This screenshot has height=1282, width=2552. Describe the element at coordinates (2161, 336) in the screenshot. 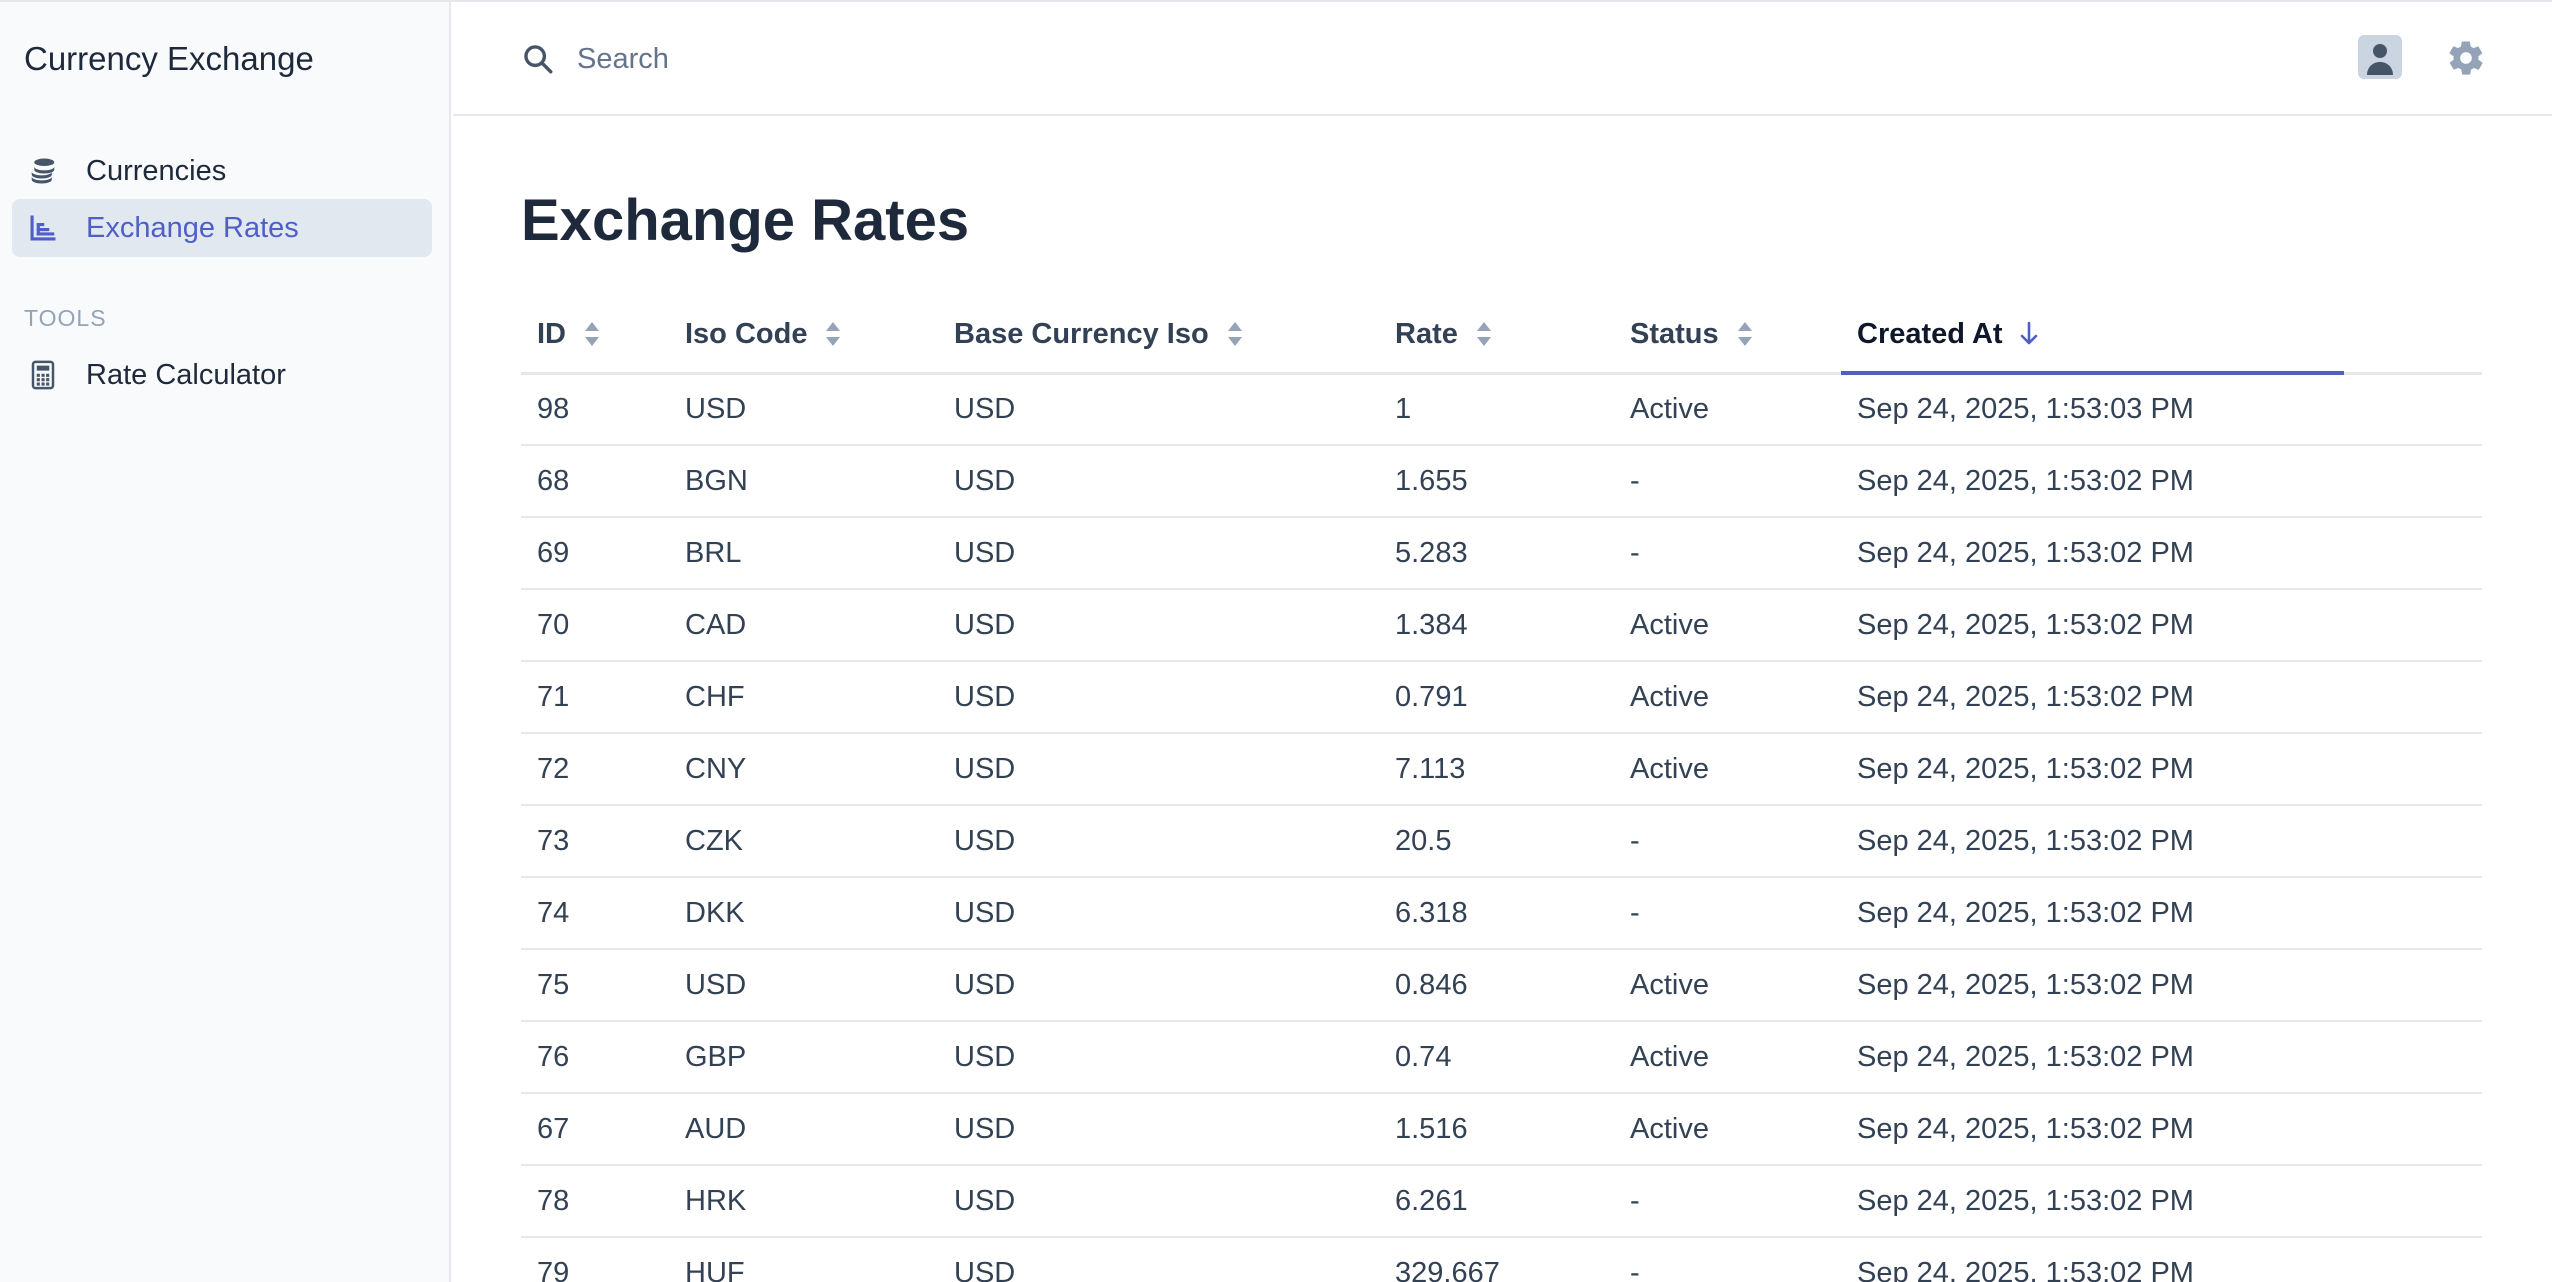

I see `column-header-created-at: Created At` at that location.